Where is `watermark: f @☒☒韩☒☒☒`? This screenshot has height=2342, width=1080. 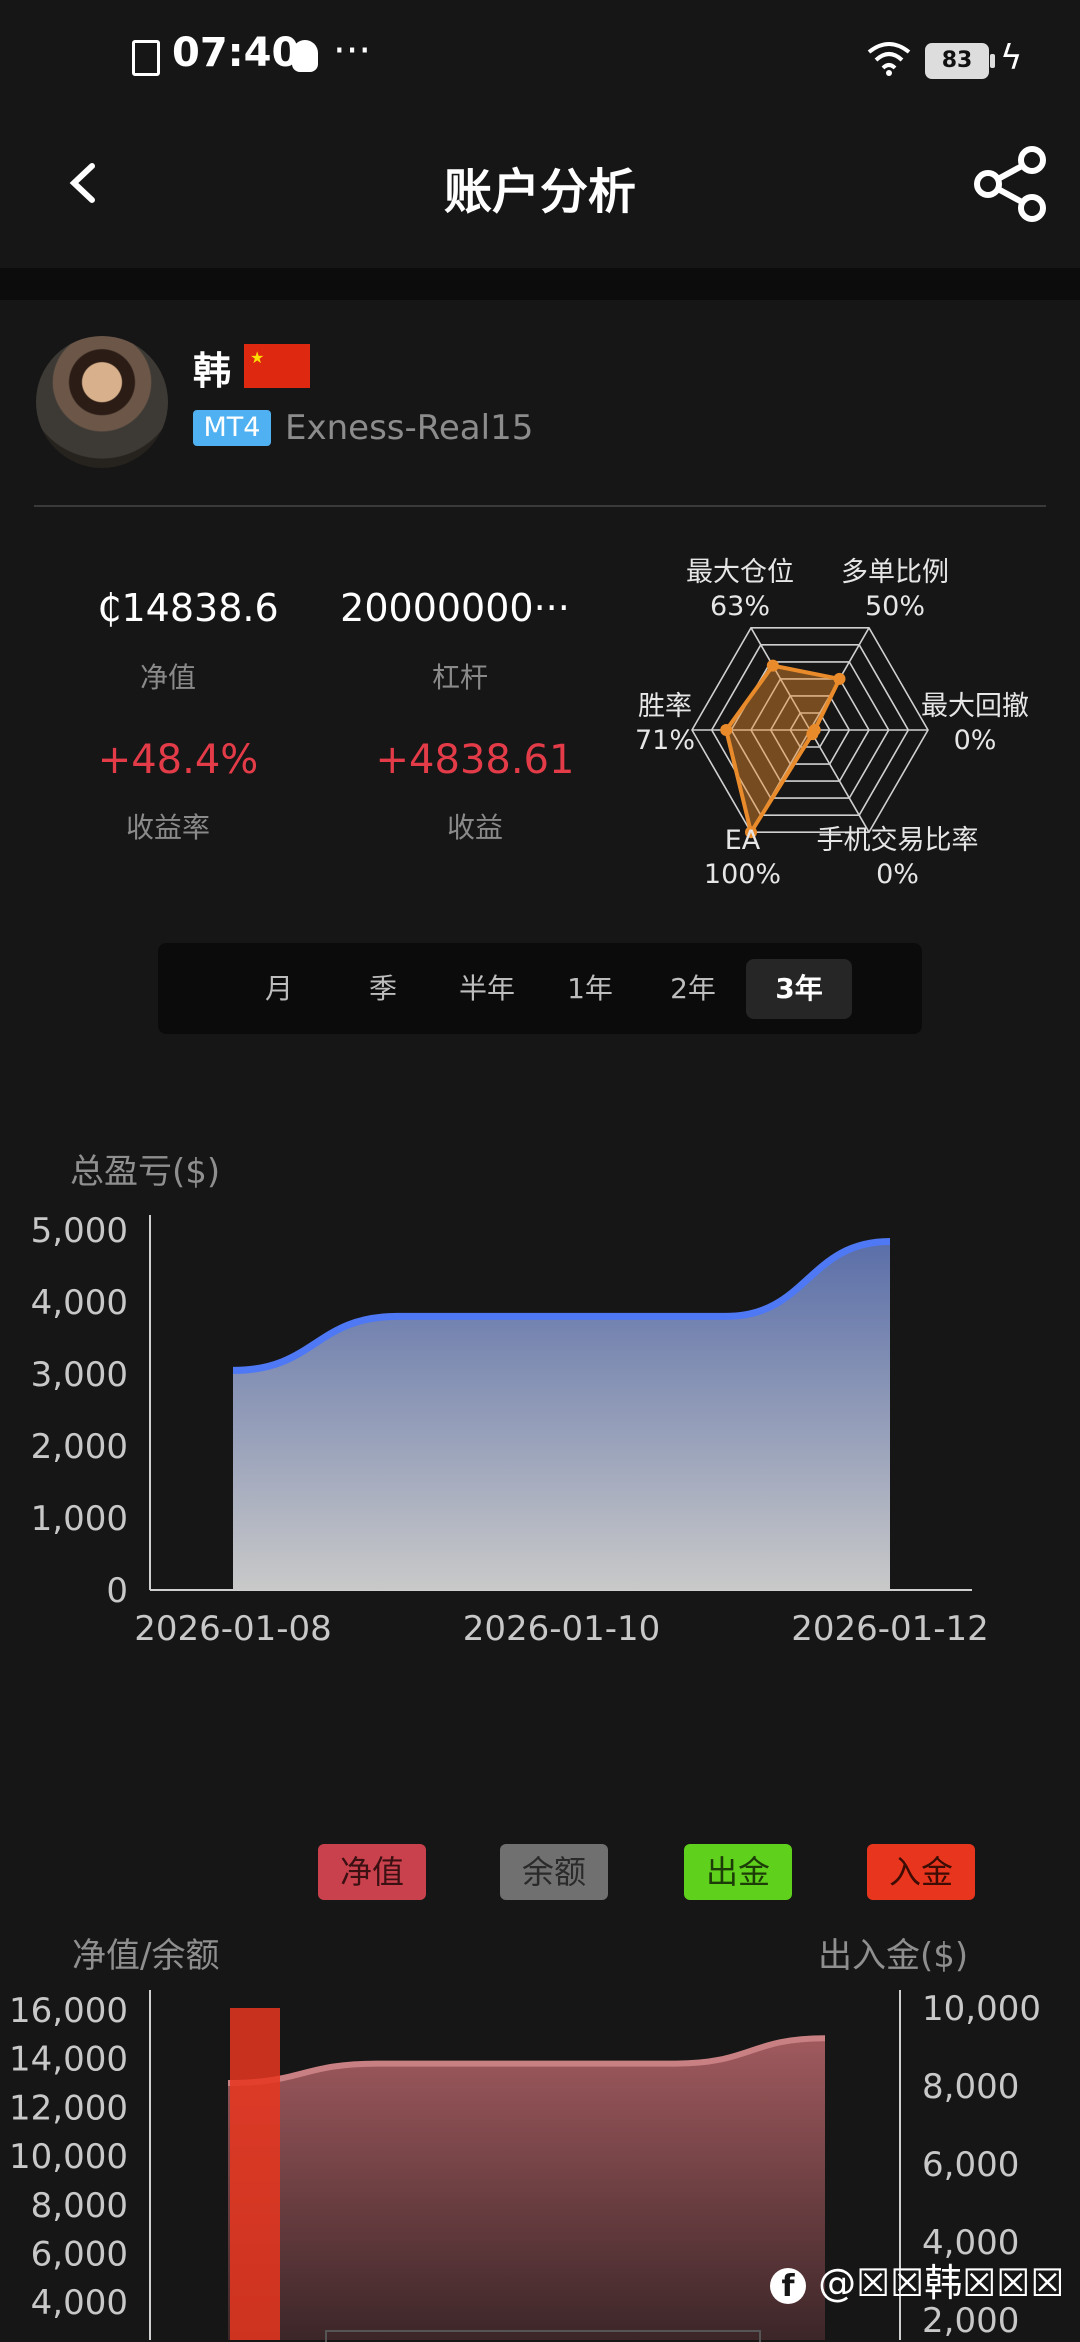 watermark: f @☒☒韩☒☒☒ is located at coordinates (917, 2279).